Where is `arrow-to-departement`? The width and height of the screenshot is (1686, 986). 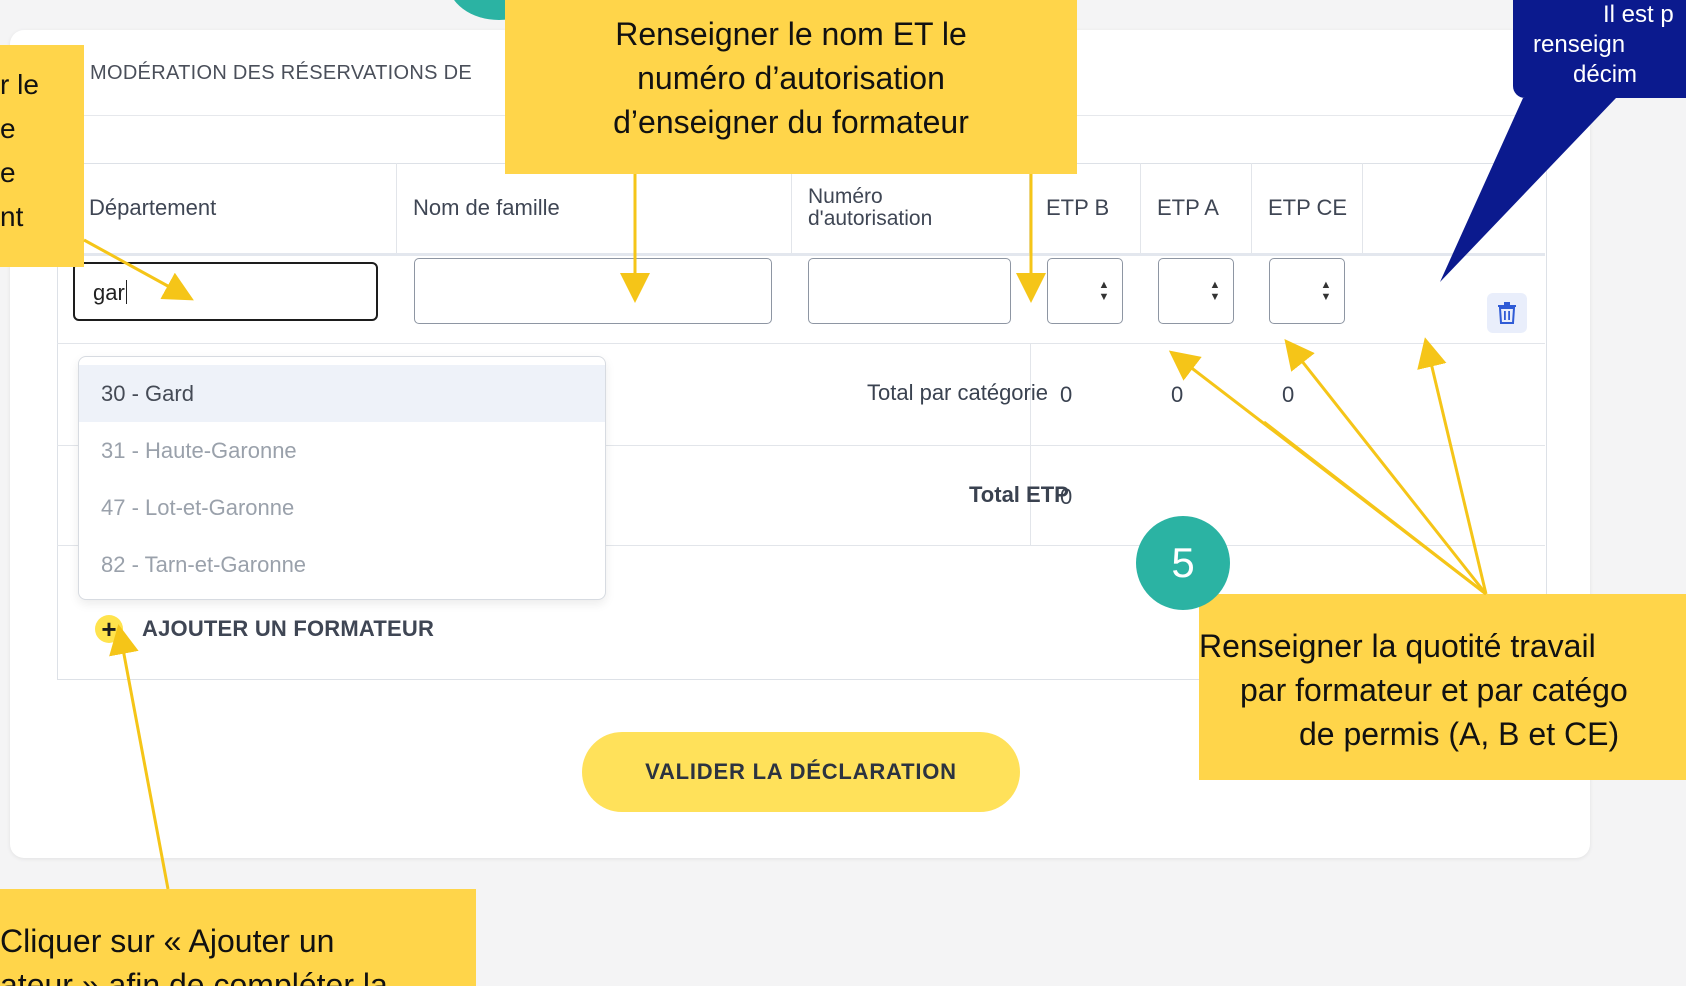 arrow-to-departement is located at coordinates (138, 269).